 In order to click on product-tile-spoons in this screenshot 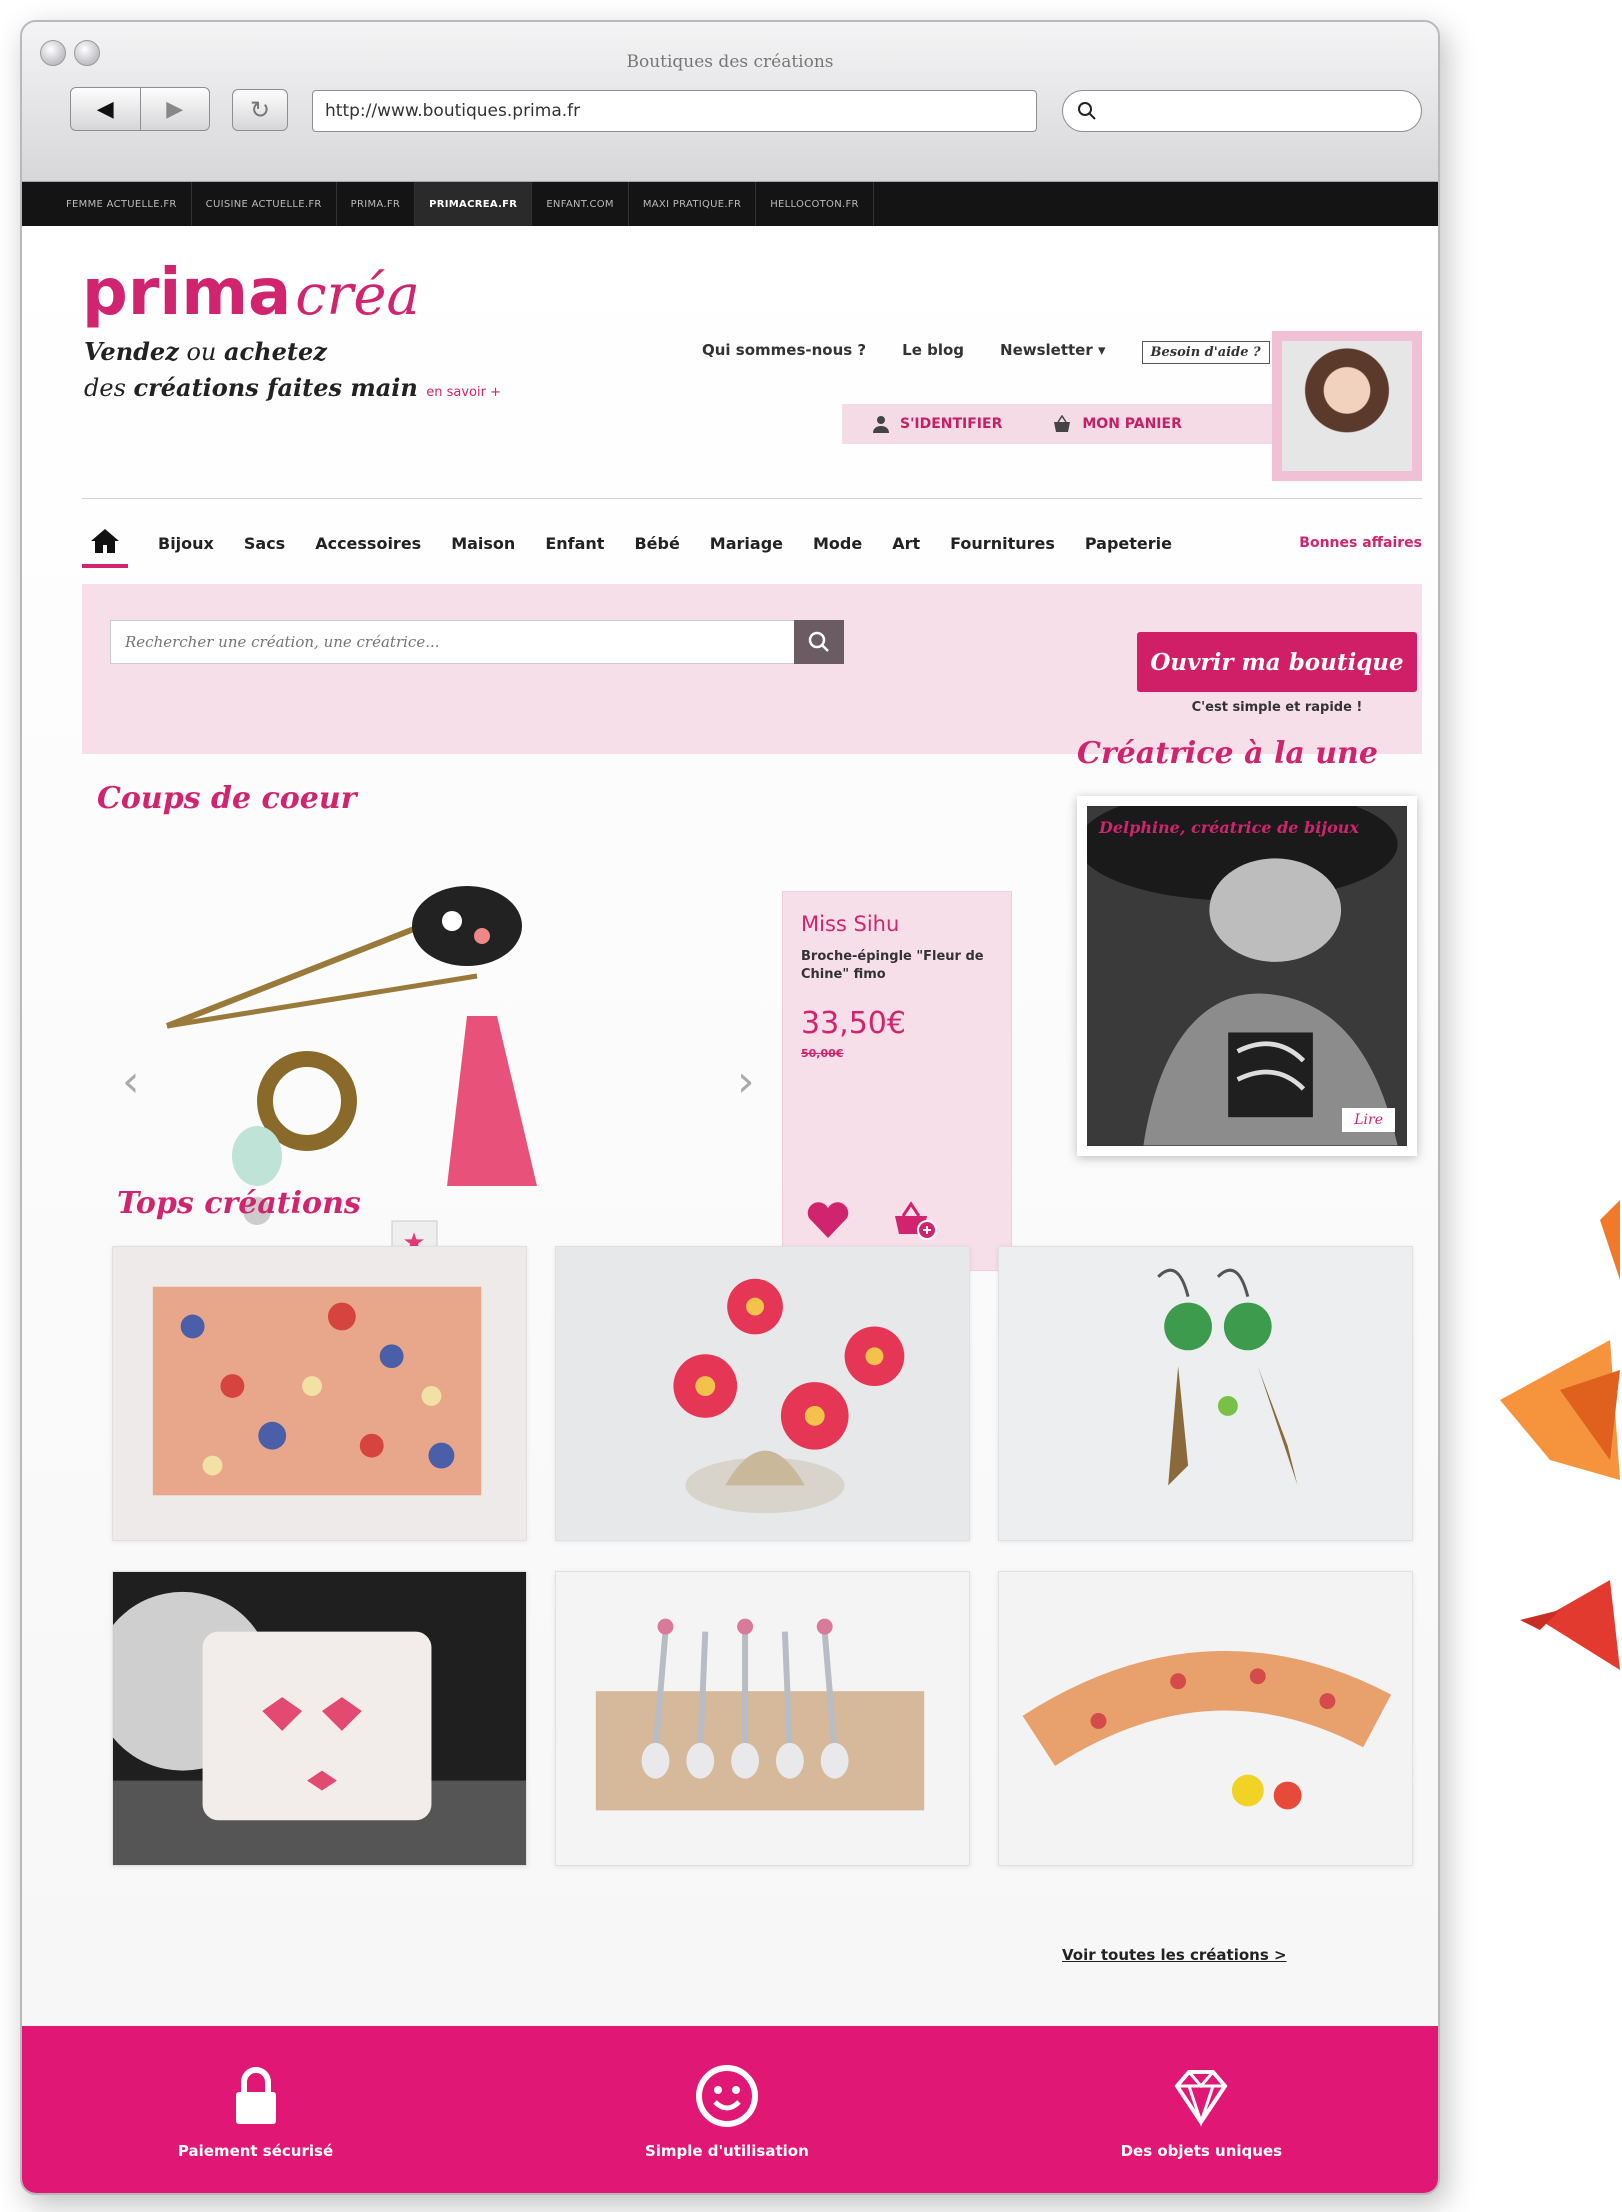, I will do `click(762, 1718)`.